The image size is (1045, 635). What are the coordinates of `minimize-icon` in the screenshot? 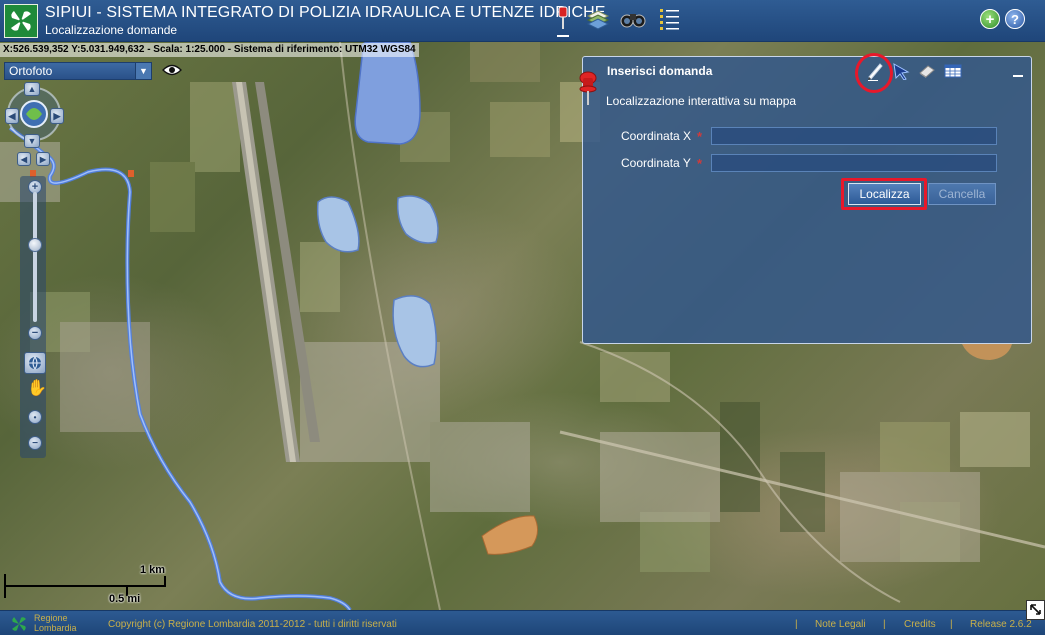 It's located at (1018, 72).